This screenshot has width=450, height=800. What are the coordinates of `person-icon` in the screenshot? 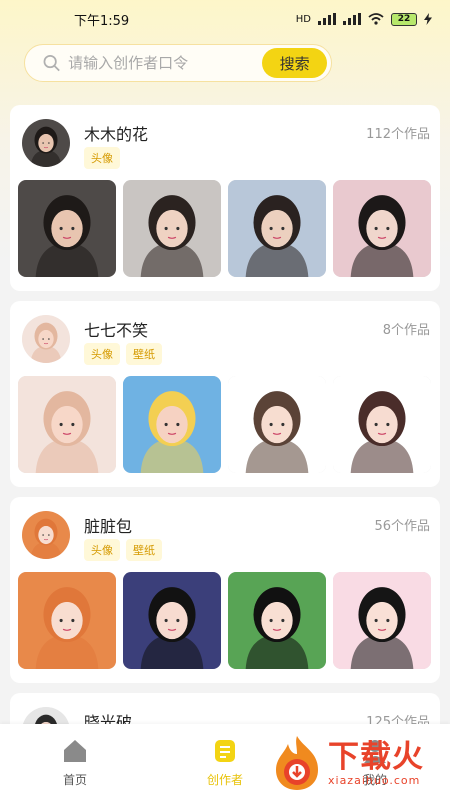 It's located at (375, 751).